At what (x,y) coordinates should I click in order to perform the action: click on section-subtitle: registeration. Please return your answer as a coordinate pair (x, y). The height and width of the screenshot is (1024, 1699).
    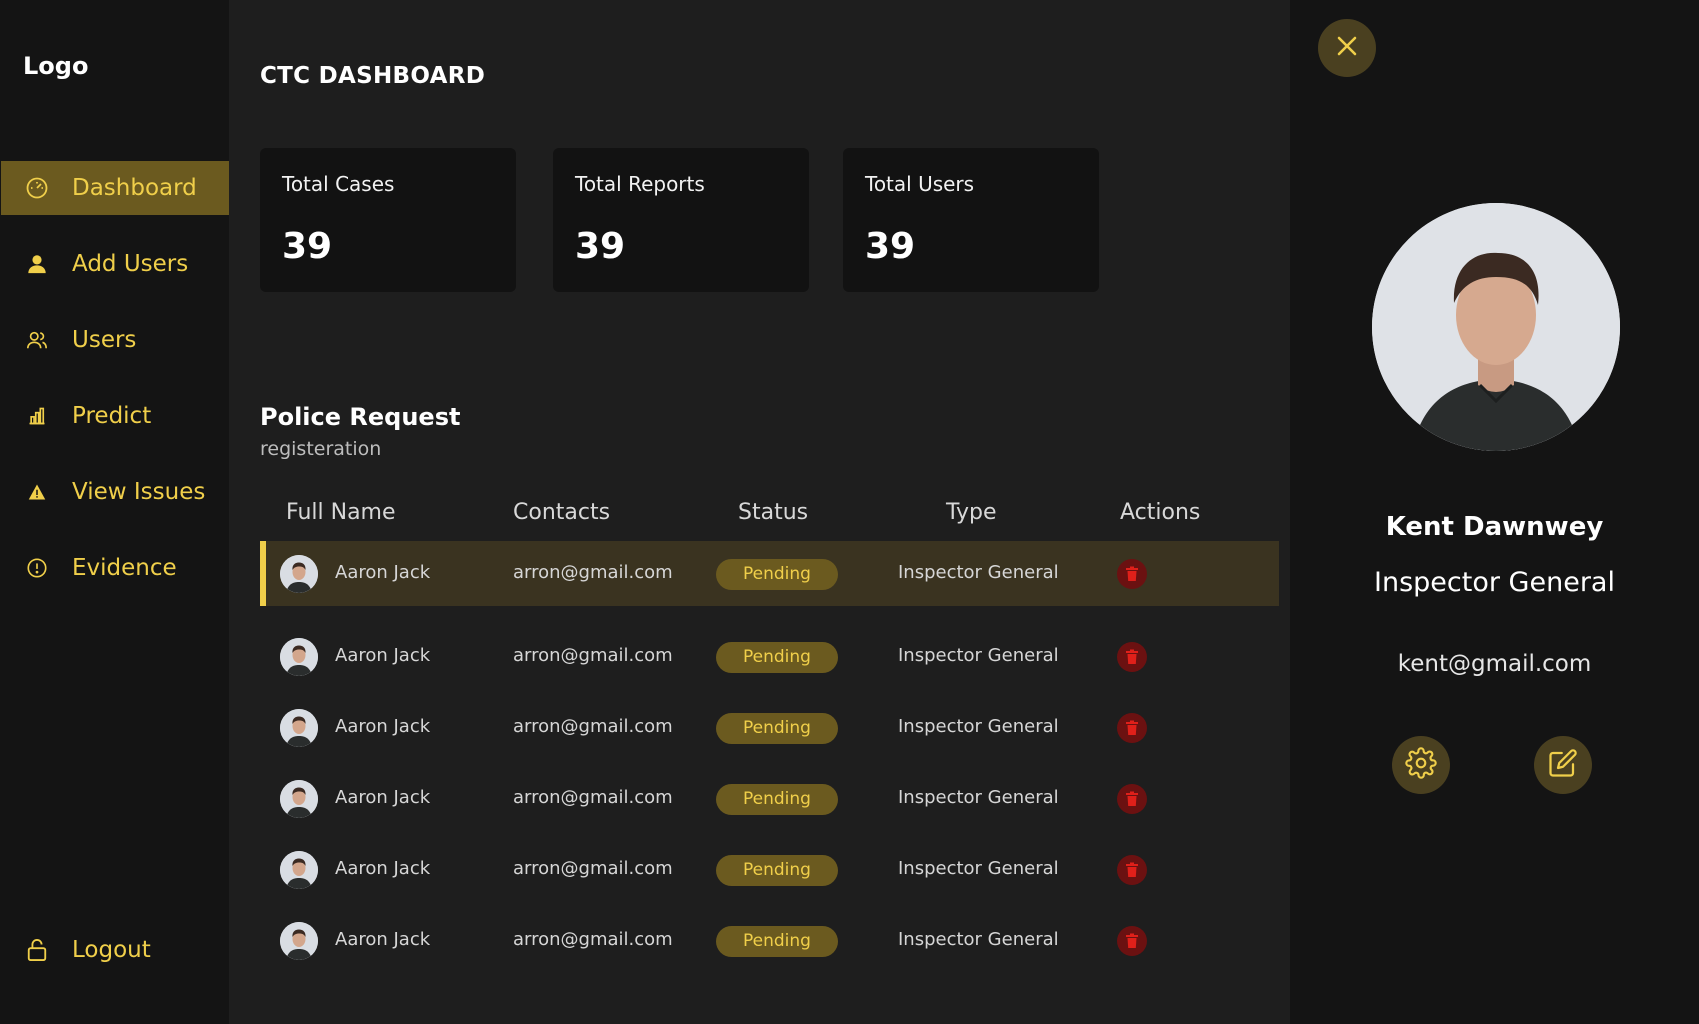
    Looking at the image, I should click on (321, 449).